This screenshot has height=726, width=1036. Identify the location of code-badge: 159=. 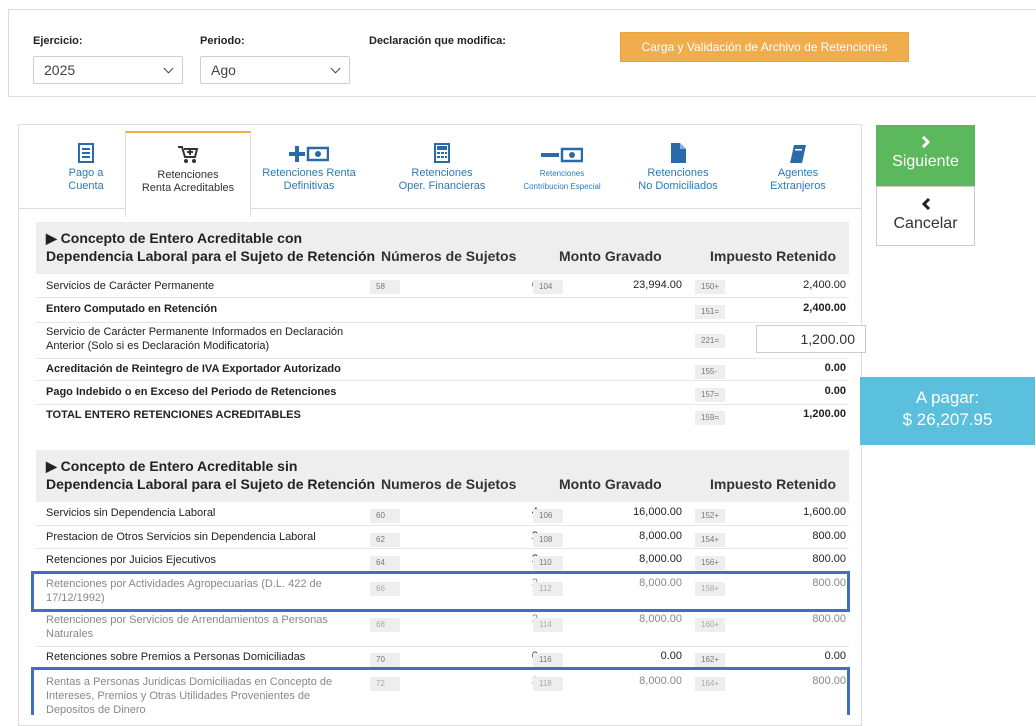
(710, 418).